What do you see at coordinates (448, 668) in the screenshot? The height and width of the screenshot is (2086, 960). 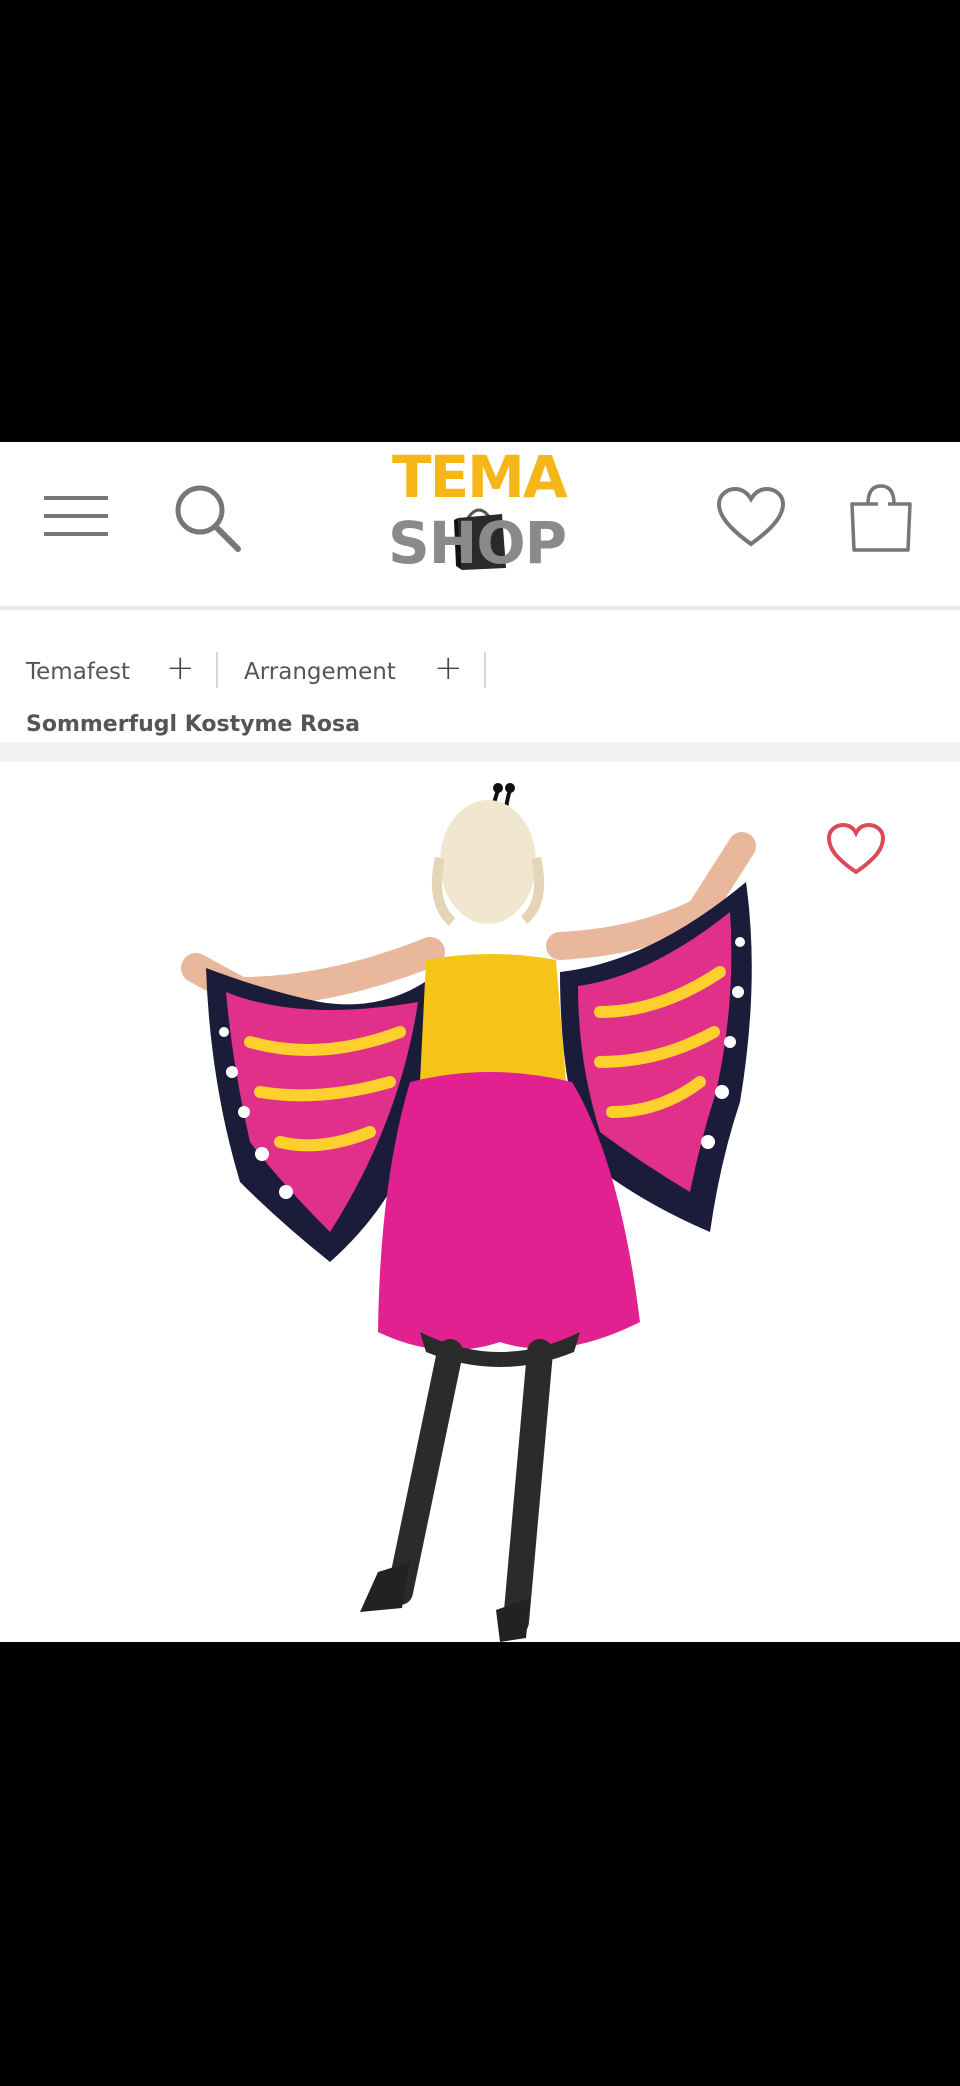 I see `expand-arrangement-button: +` at bounding box center [448, 668].